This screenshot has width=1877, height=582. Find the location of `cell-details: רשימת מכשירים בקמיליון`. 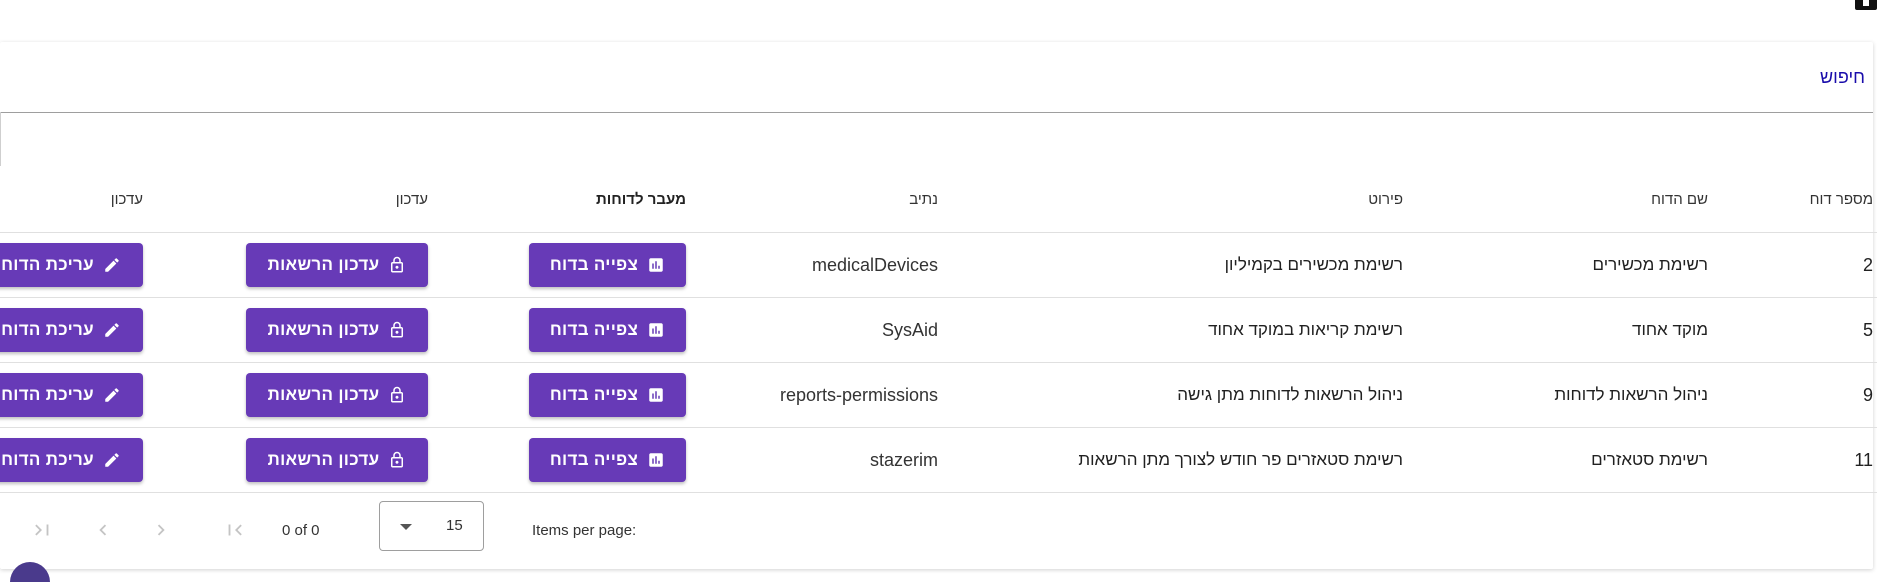

cell-details: רשימת מכשירים בקמיליון is located at coordinates (1170, 265).